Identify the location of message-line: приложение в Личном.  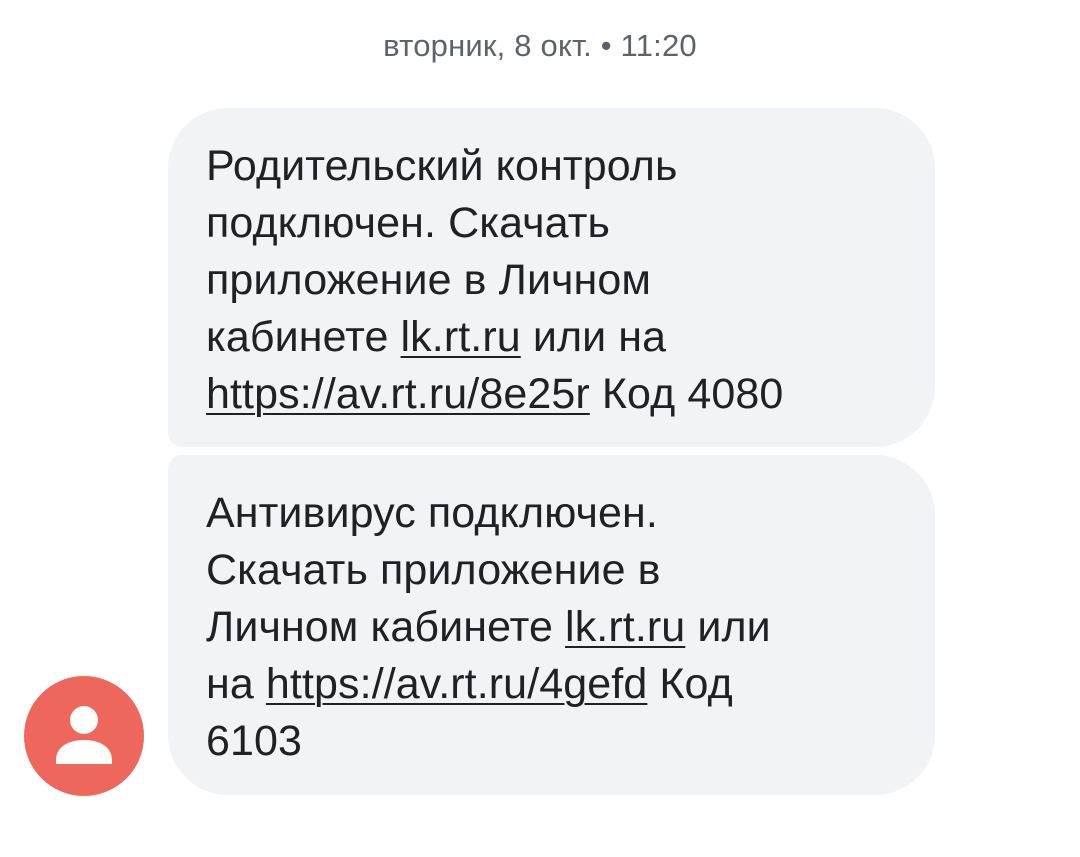
(429, 280).